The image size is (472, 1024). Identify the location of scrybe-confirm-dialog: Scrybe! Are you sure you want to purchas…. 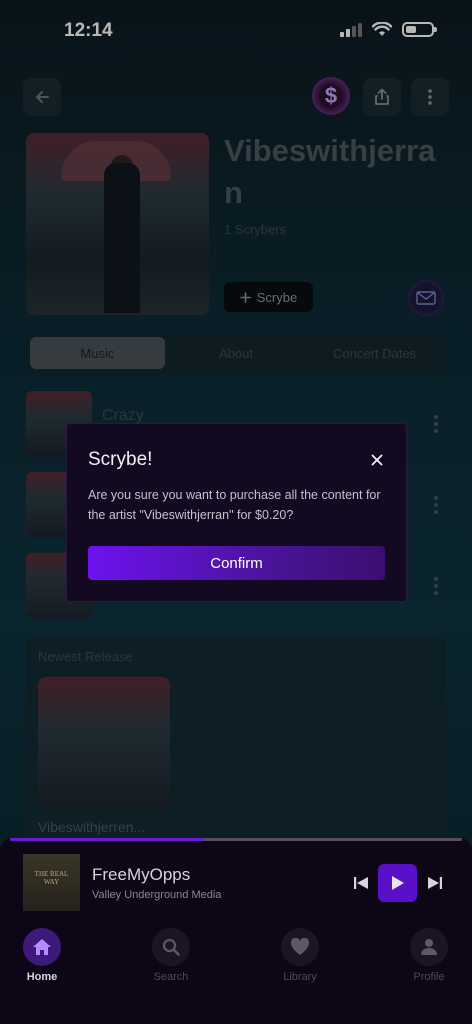
(236, 512).